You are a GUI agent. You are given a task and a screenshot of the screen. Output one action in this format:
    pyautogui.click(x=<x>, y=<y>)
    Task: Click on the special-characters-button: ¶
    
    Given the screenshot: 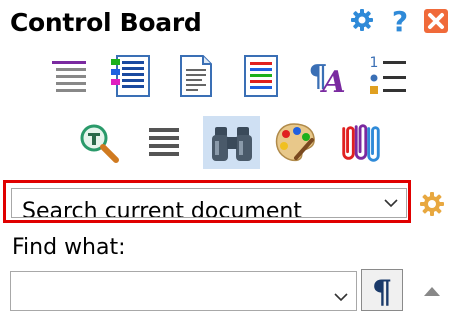 What is the action you would take?
    pyautogui.click(x=382, y=290)
    